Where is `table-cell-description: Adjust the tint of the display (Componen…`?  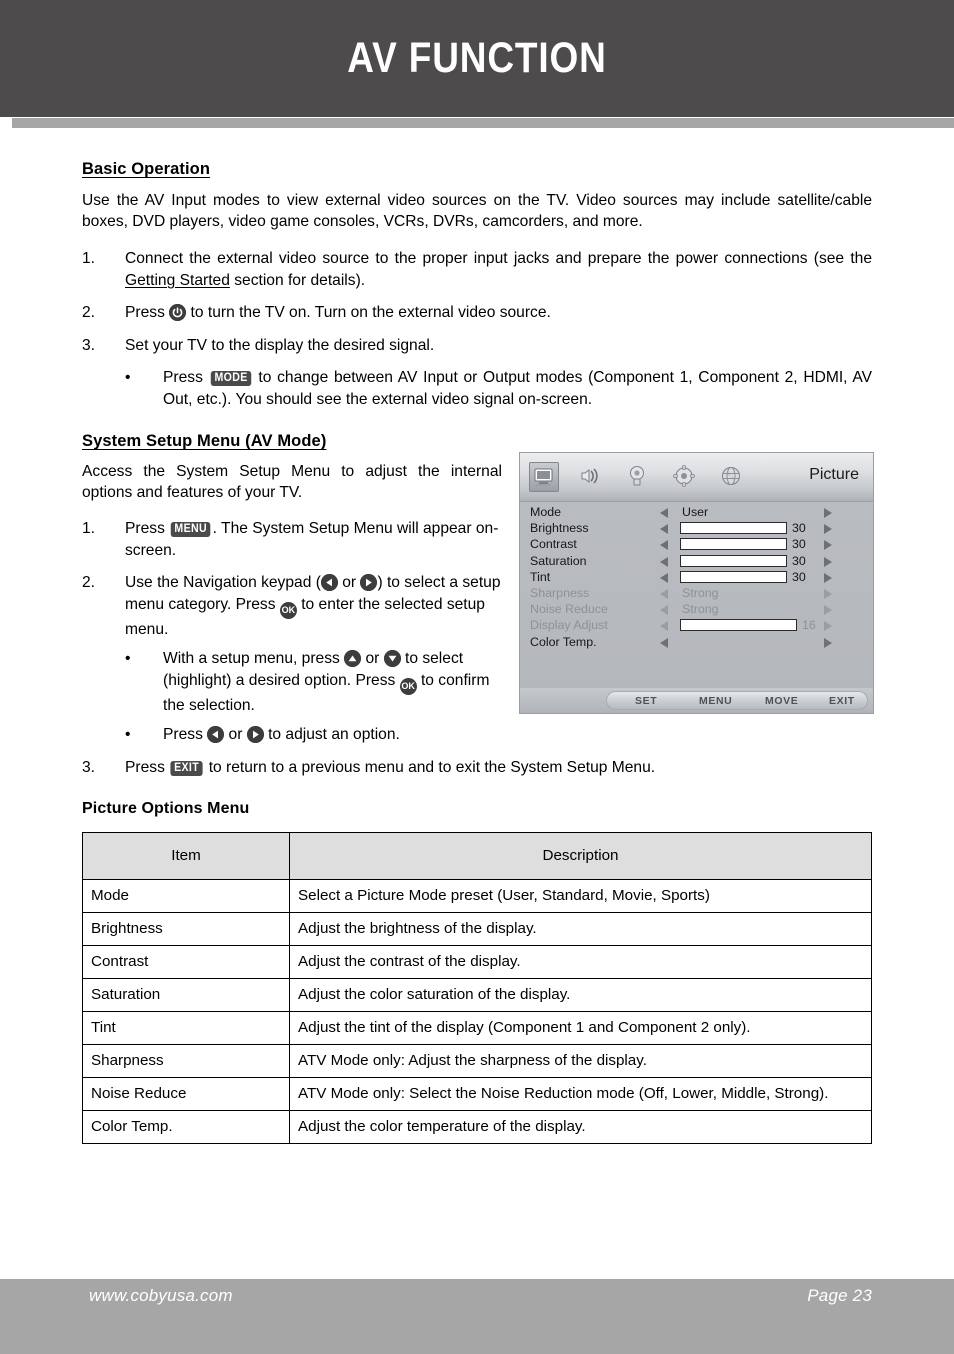 table-cell-description: Adjust the tint of the display (Componen… is located at coordinates (580, 1028).